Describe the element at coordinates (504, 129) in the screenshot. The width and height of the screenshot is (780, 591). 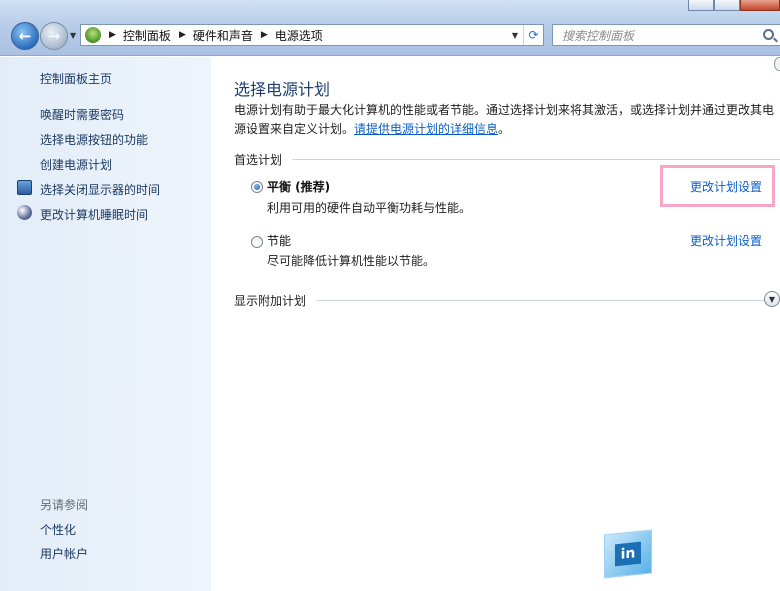
I see `description-end: 。` at that location.